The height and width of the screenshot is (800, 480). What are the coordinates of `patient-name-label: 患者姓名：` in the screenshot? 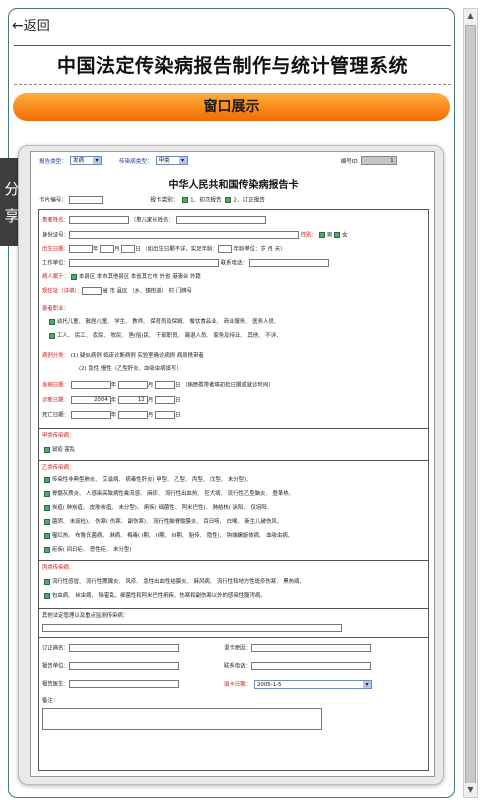 It's located at (55, 220).